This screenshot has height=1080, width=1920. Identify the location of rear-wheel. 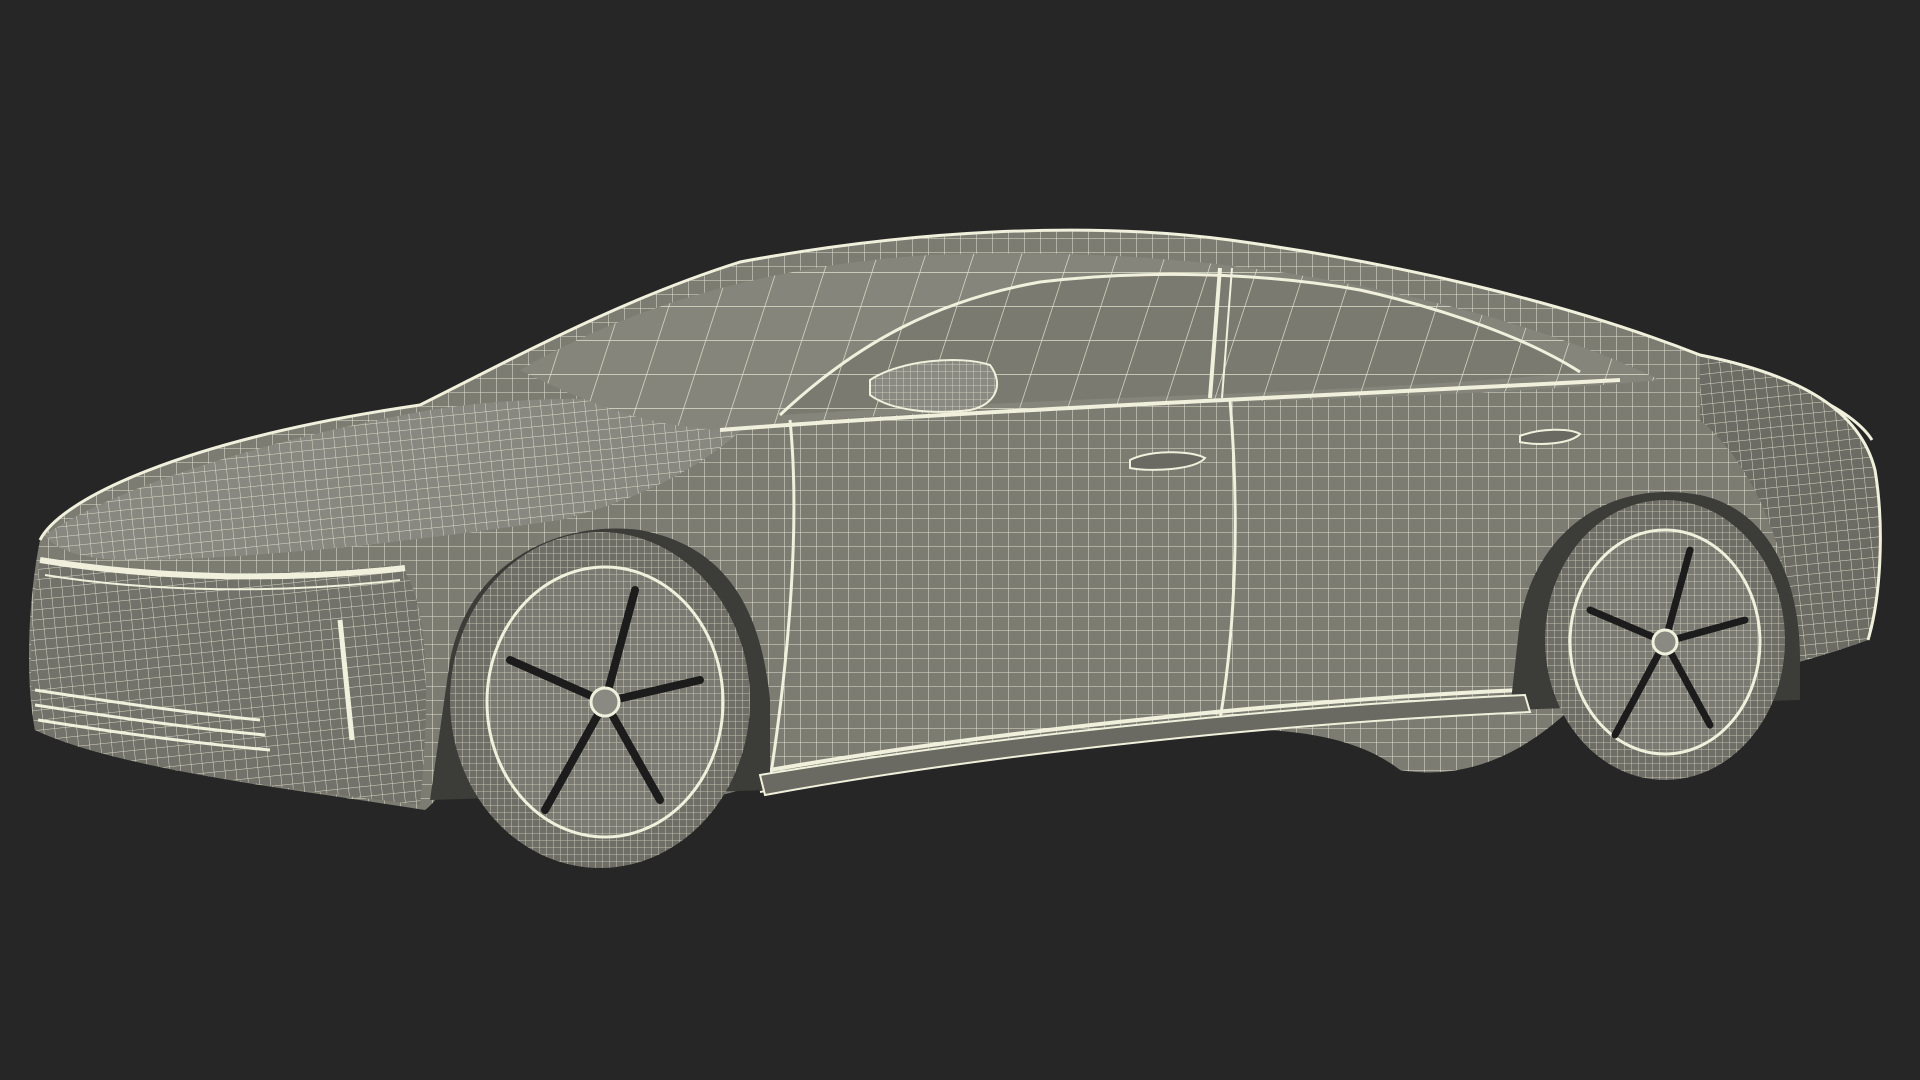
(1665, 640).